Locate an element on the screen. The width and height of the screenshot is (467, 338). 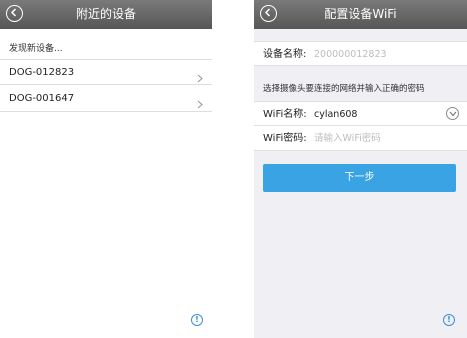
device-name-value: 200000012823 is located at coordinates (350, 54).